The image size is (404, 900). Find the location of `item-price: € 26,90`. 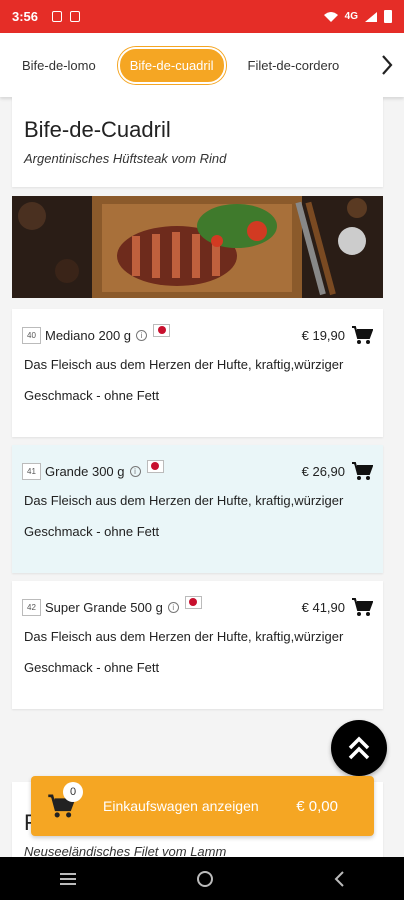

item-price: € 26,90 is located at coordinates (323, 471).